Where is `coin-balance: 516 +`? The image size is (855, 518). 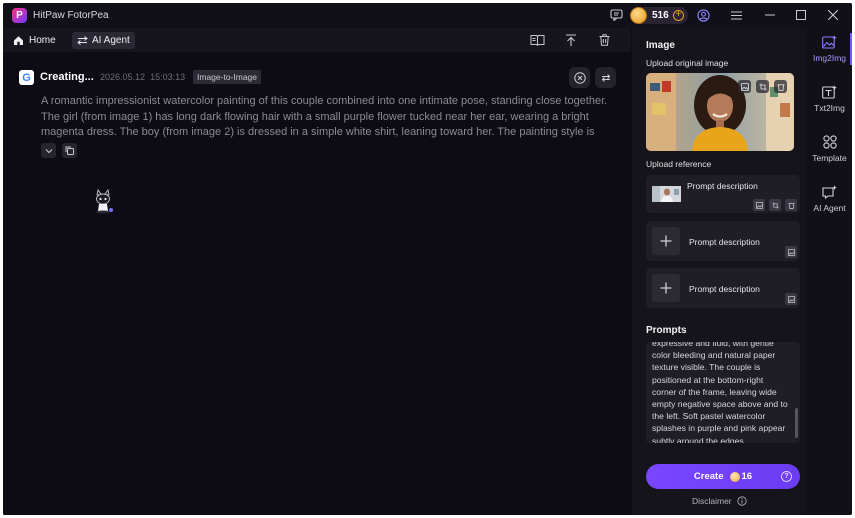
coin-balance: 516 + is located at coordinates (659, 15).